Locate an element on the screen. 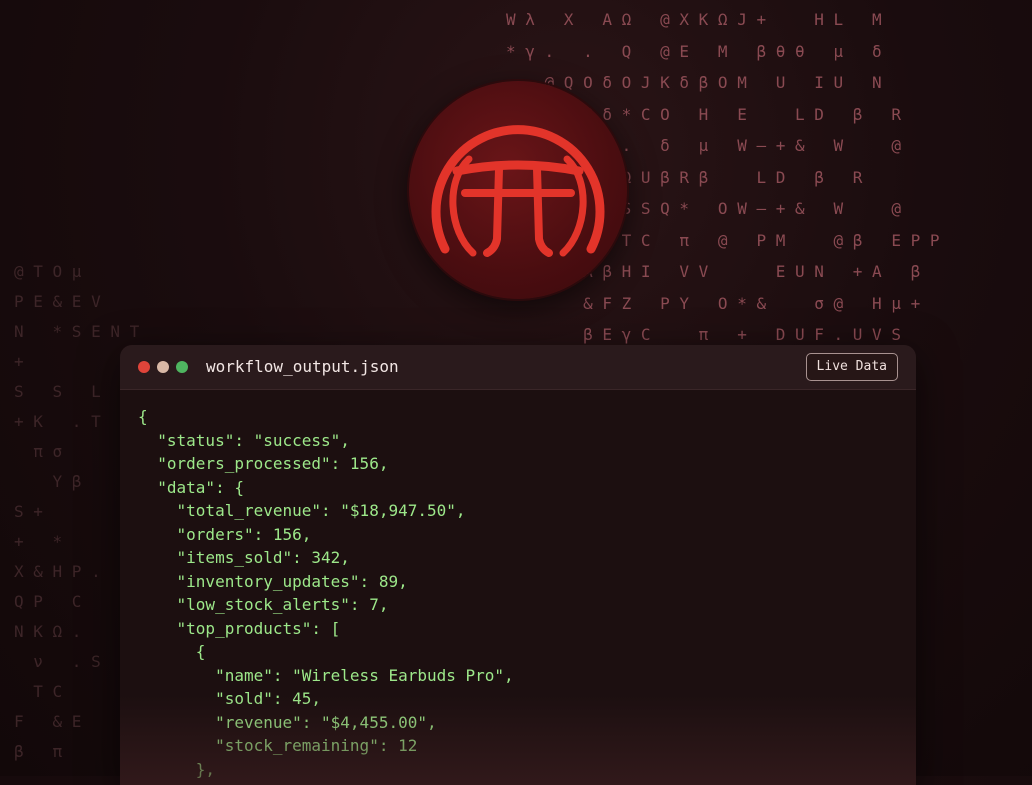 The height and width of the screenshot is (785, 1032). code-line: "total_revenue": "$18,947.50", is located at coordinates (302, 510).